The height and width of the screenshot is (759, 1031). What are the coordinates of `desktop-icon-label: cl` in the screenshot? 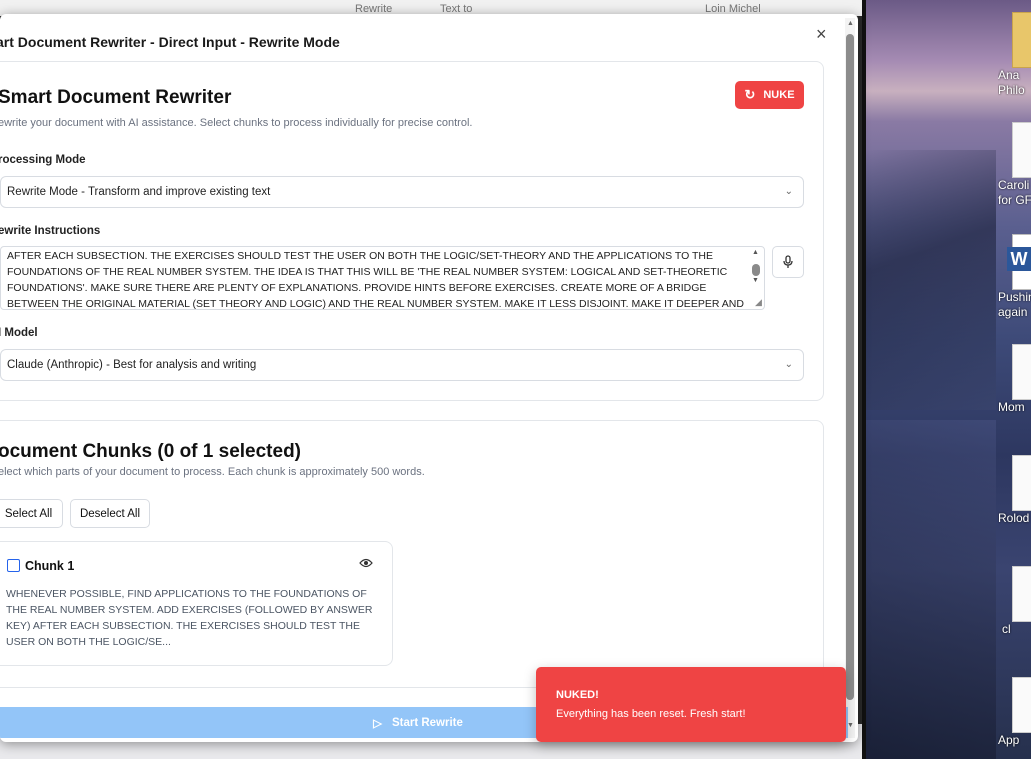 It's located at (1006, 629).